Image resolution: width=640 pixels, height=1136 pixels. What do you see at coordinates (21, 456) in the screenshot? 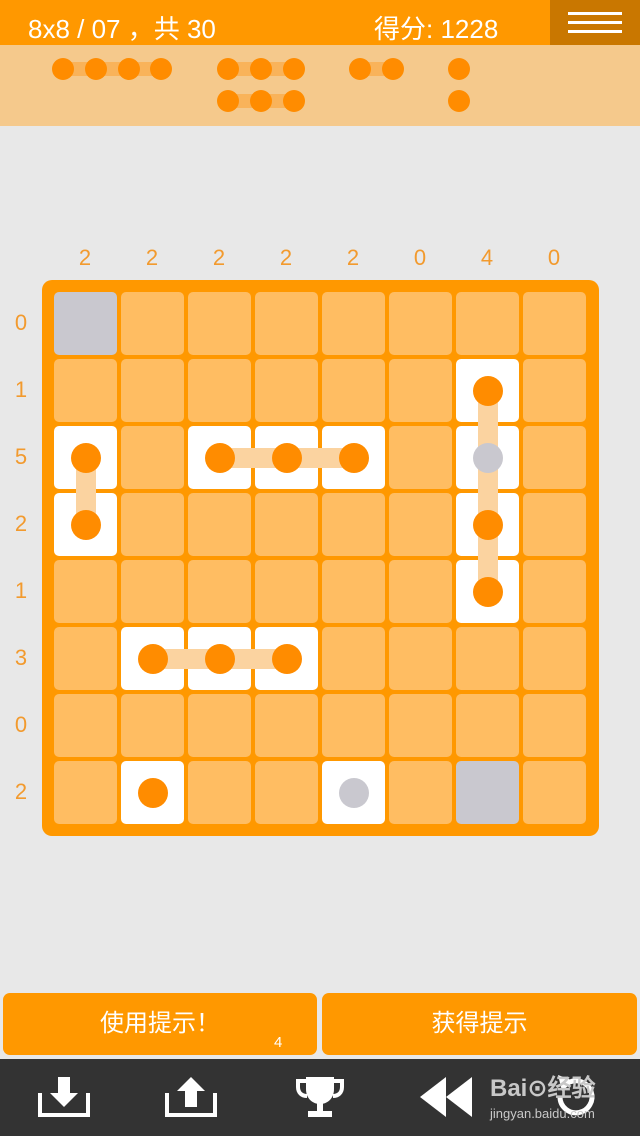
I see `row-clue: 5` at bounding box center [21, 456].